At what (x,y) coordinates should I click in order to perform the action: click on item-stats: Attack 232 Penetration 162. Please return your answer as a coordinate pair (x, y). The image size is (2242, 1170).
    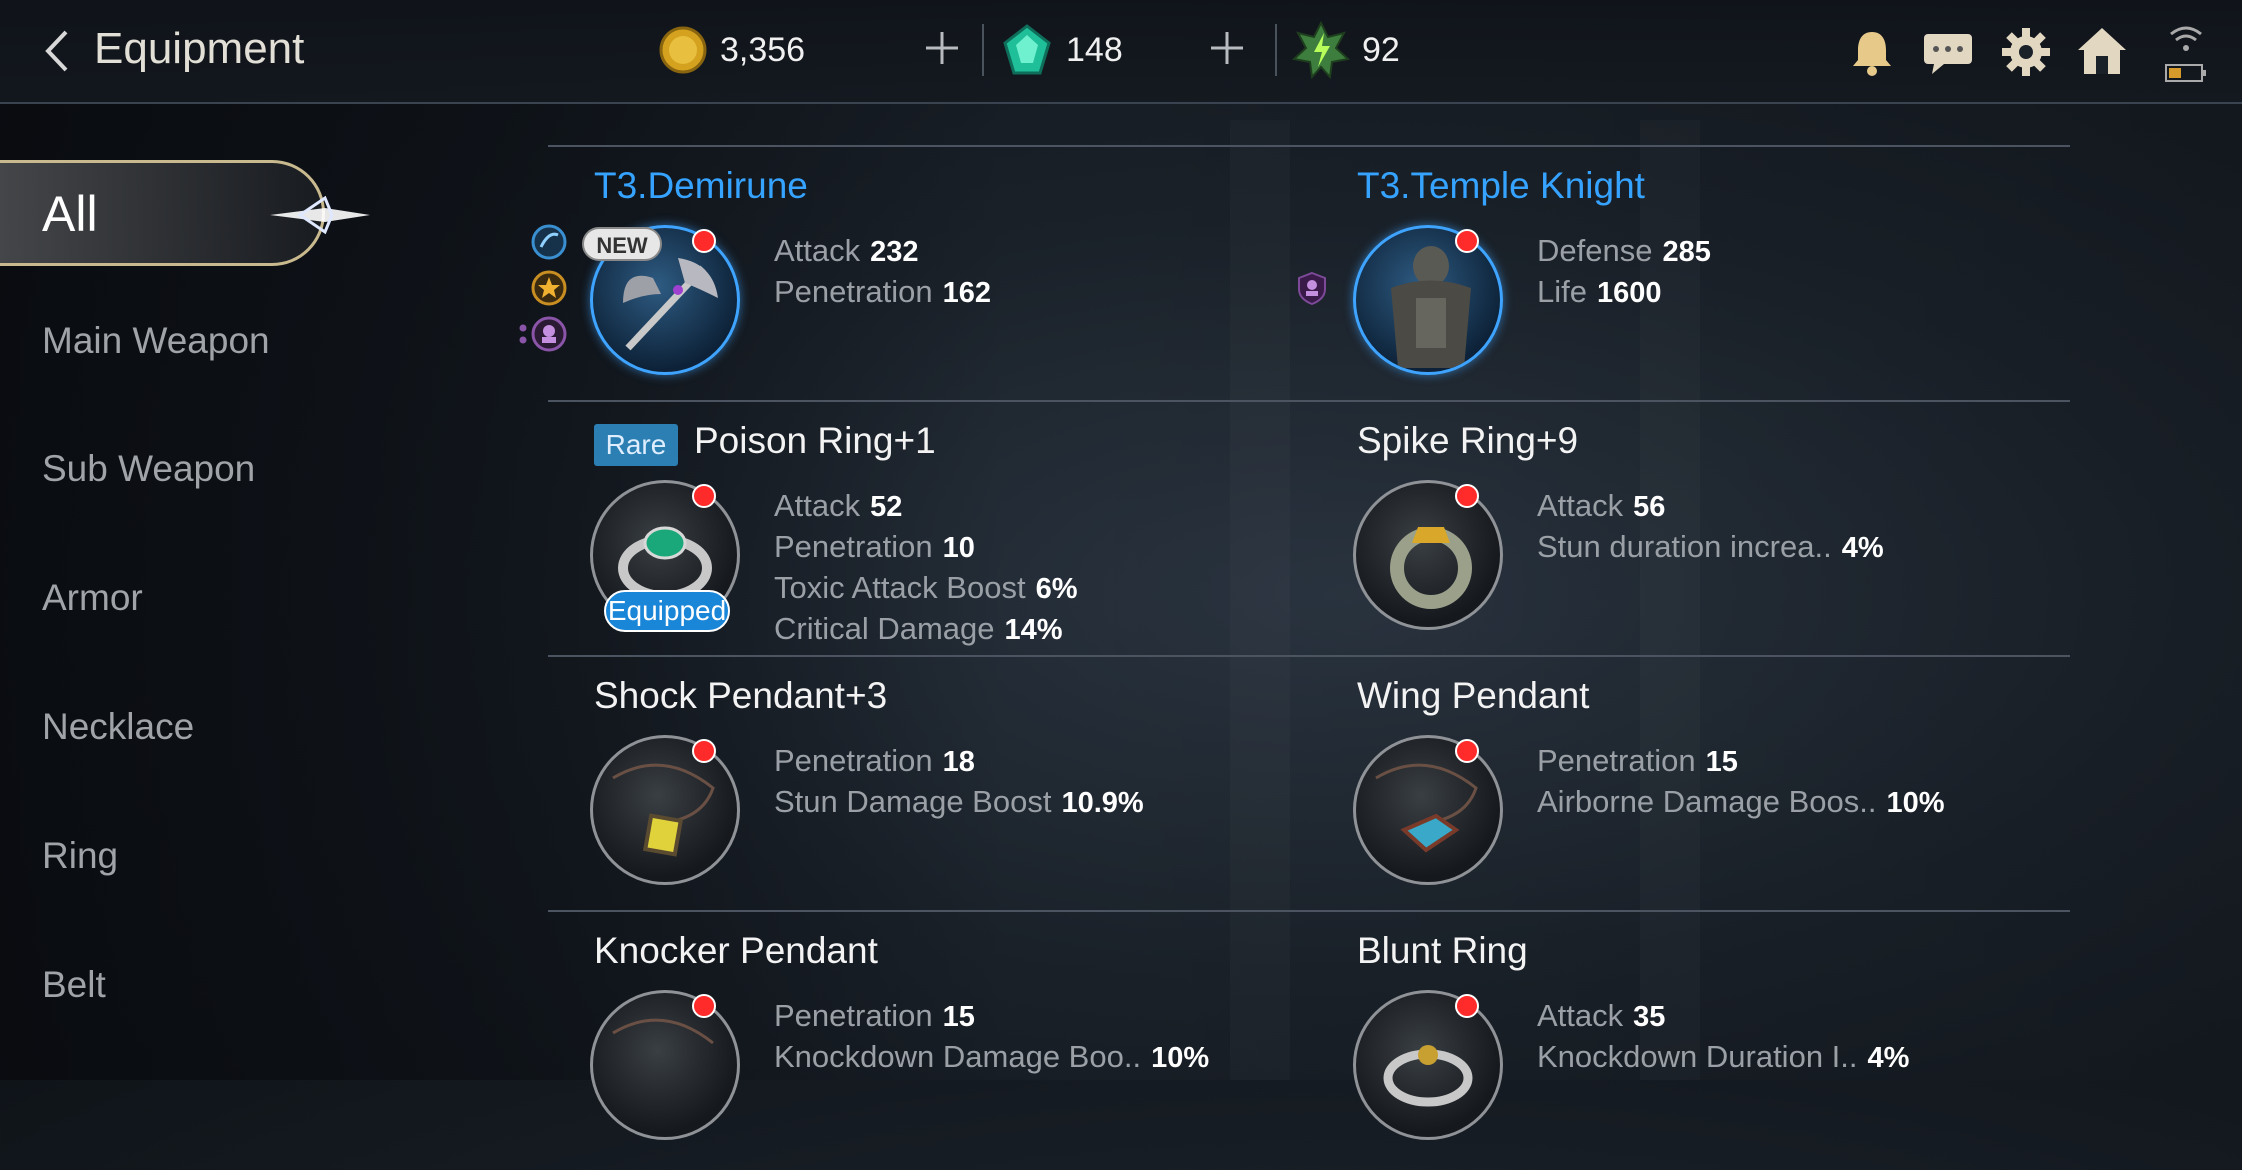
    Looking at the image, I should click on (882, 272).